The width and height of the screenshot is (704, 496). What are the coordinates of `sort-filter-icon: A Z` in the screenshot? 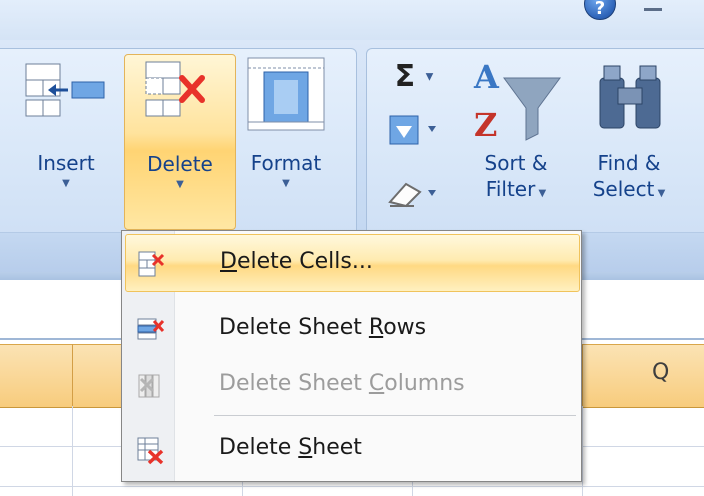 It's located at (517, 101).